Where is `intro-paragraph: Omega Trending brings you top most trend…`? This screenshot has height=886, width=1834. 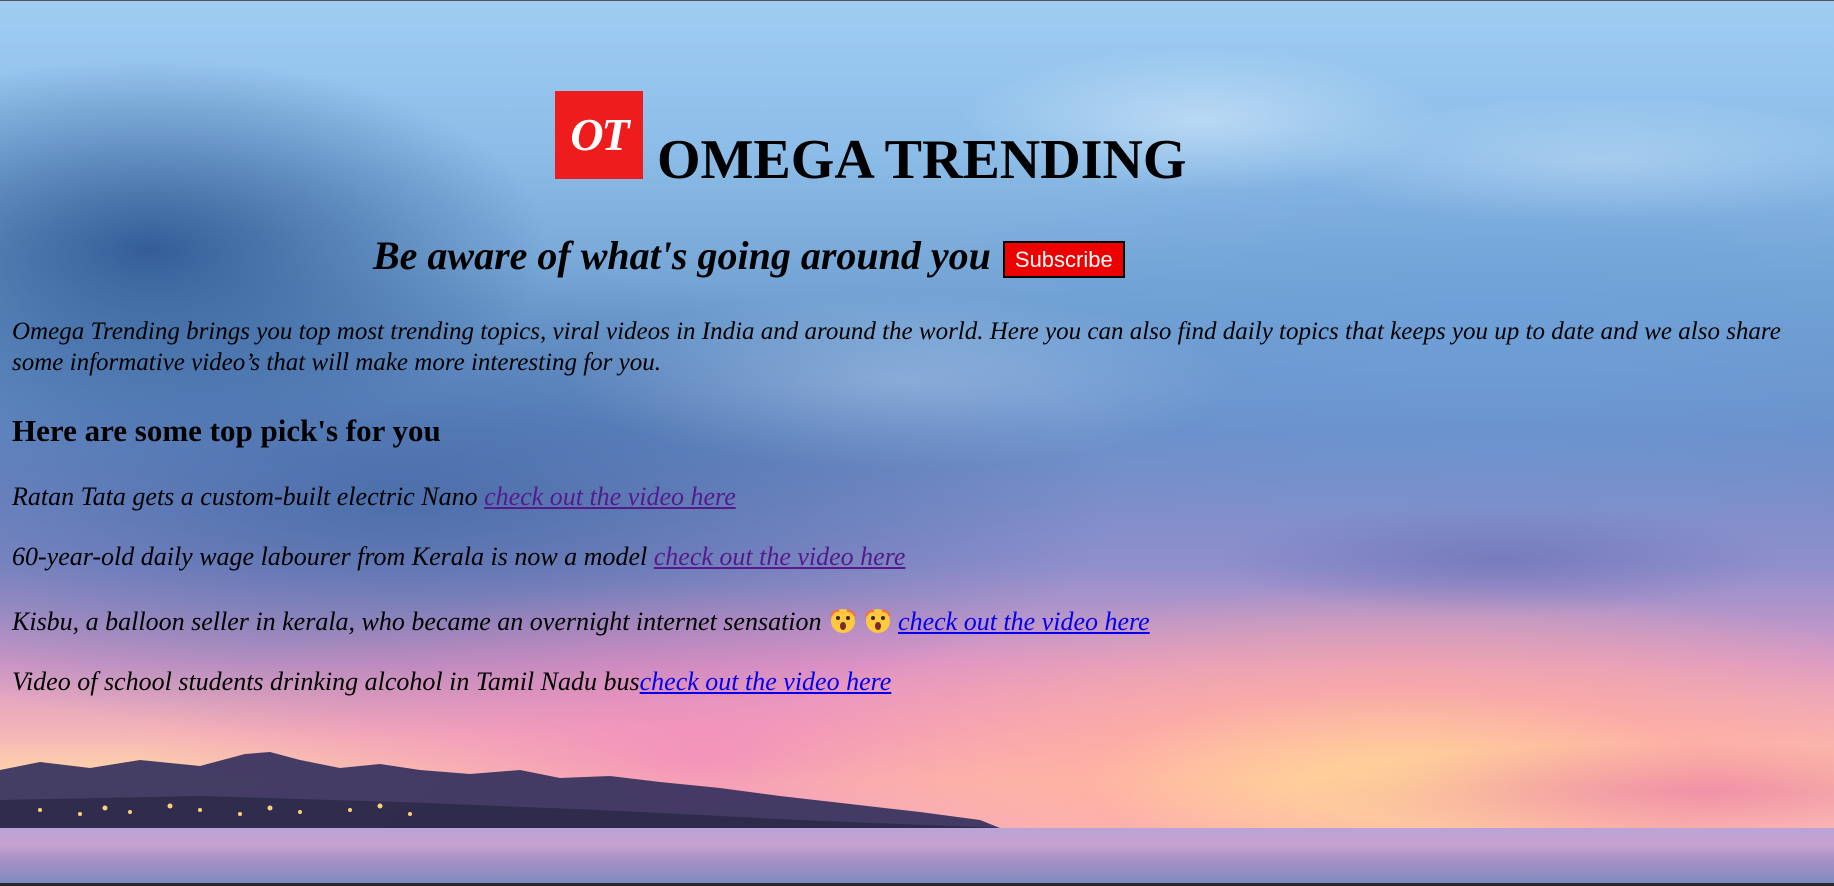 intro-paragraph: Omega Trending brings you top most trend… is located at coordinates (896, 347).